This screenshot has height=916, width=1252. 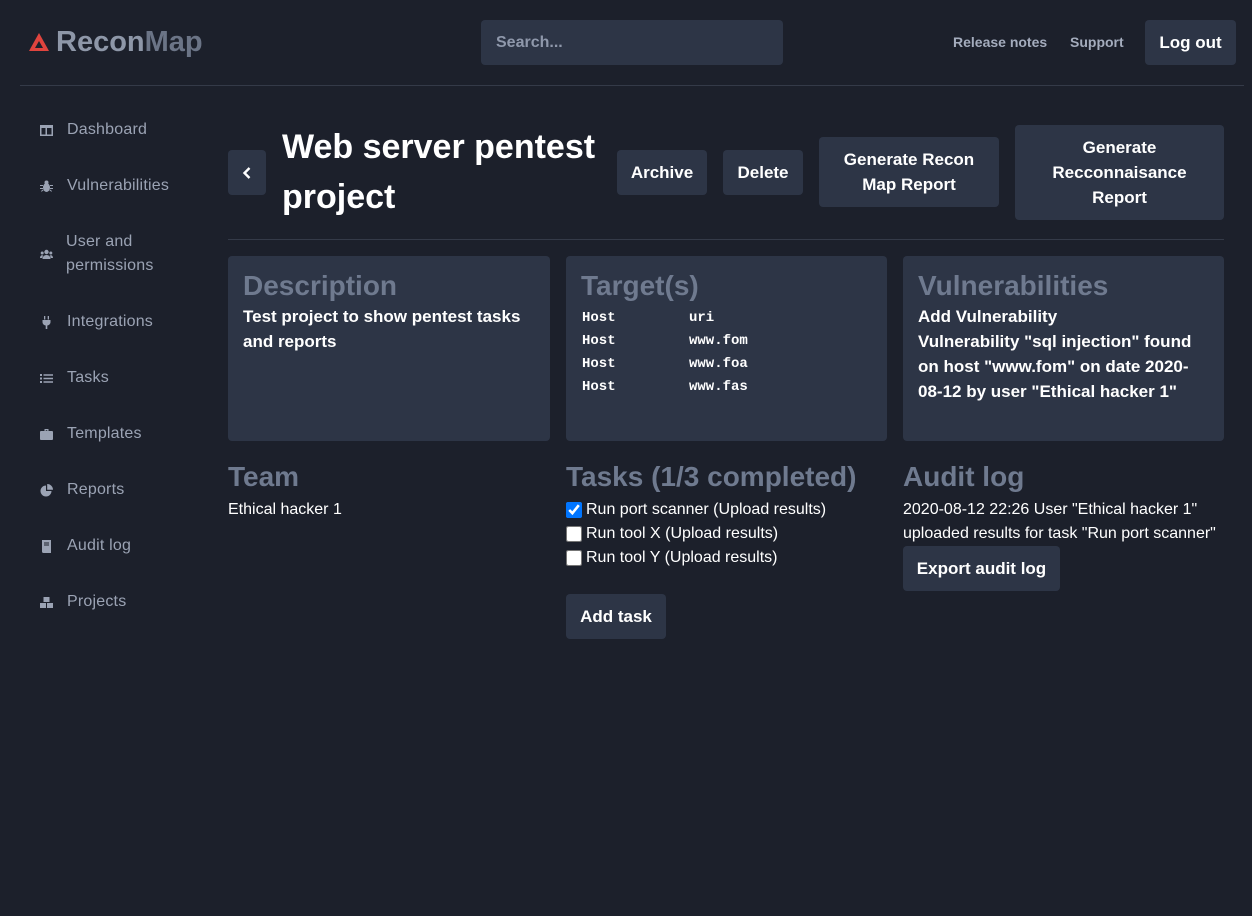 I want to click on target-value: www.fas, so click(x=718, y=387).